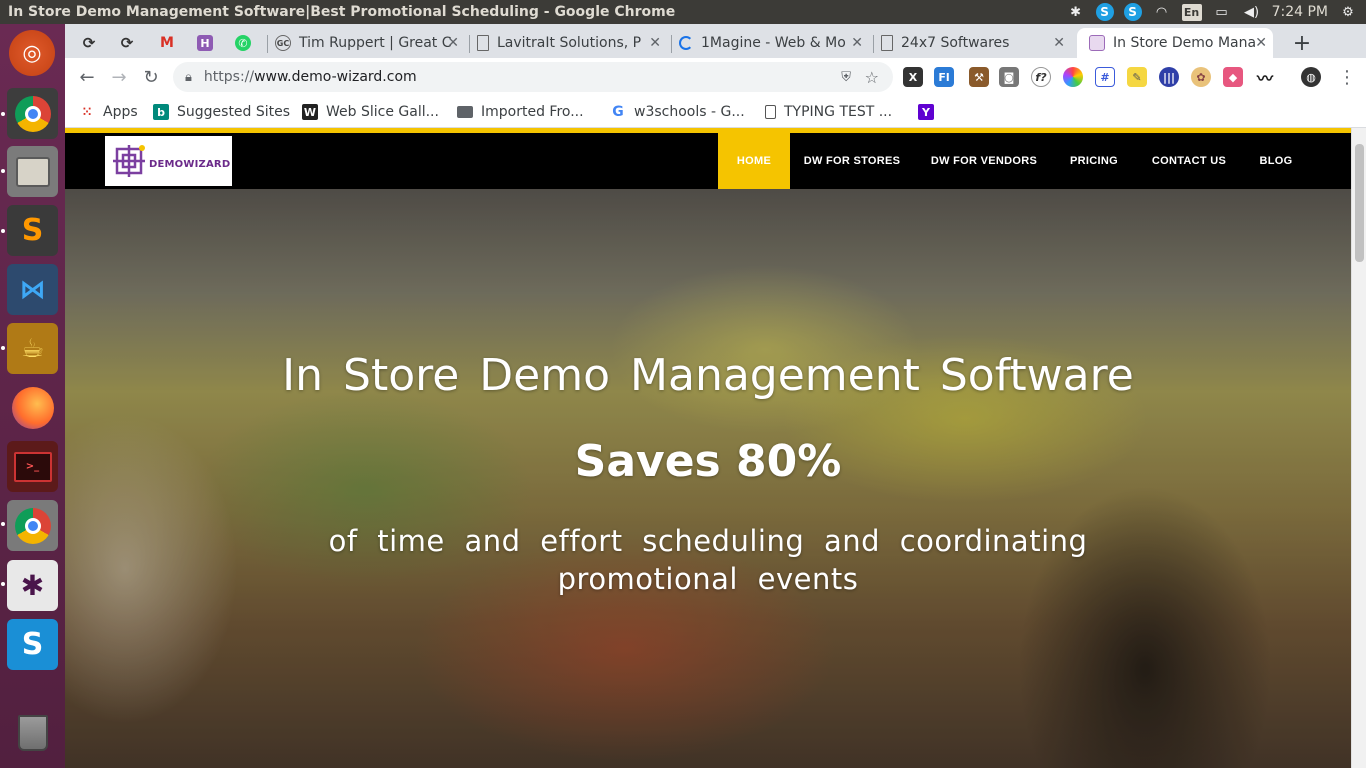  I want to click on extension-wave-icon: 〰, so click(1265, 77).